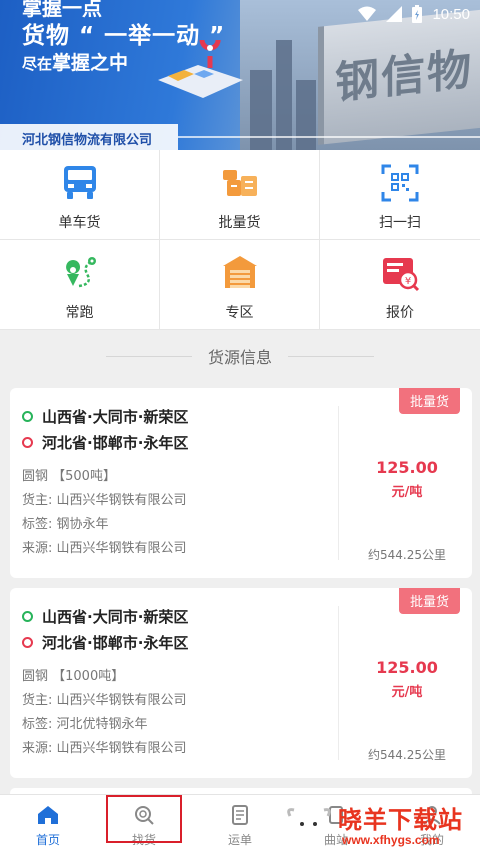 Image resolution: width=480 pixels, height=852 pixels. What do you see at coordinates (417, 14) in the screenshot?
I see `battery-icon` at bounding box center [417, 14].